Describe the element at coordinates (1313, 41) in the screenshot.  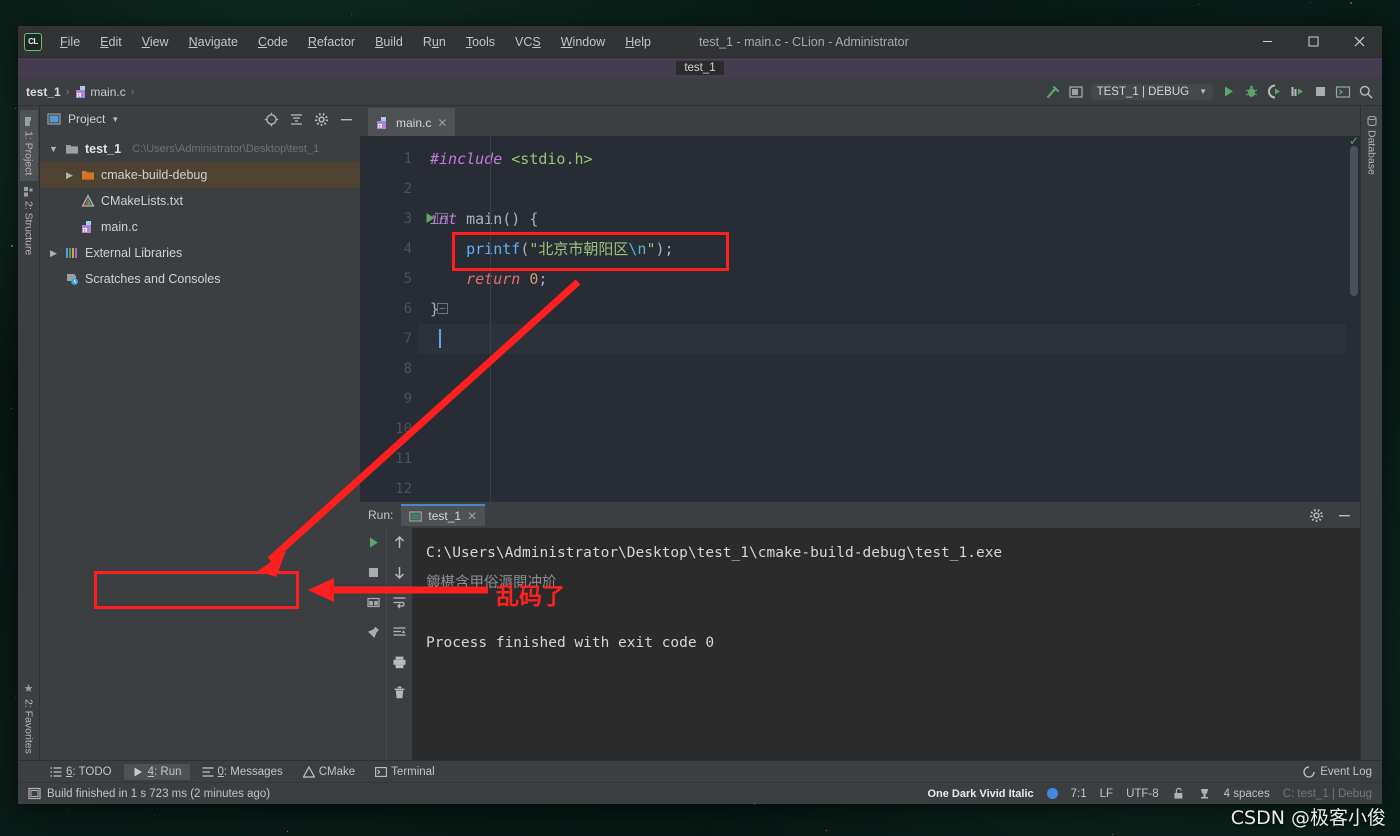
I see `maximize-button` at that location.